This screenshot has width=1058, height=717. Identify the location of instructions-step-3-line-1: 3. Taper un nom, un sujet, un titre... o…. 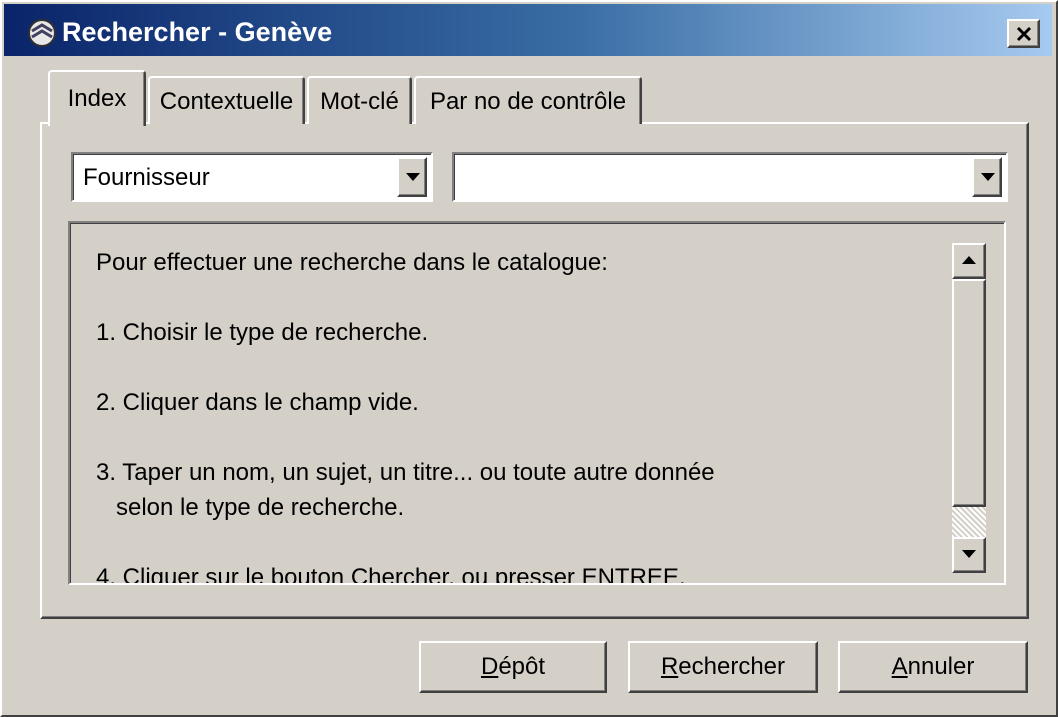
(405, 472).